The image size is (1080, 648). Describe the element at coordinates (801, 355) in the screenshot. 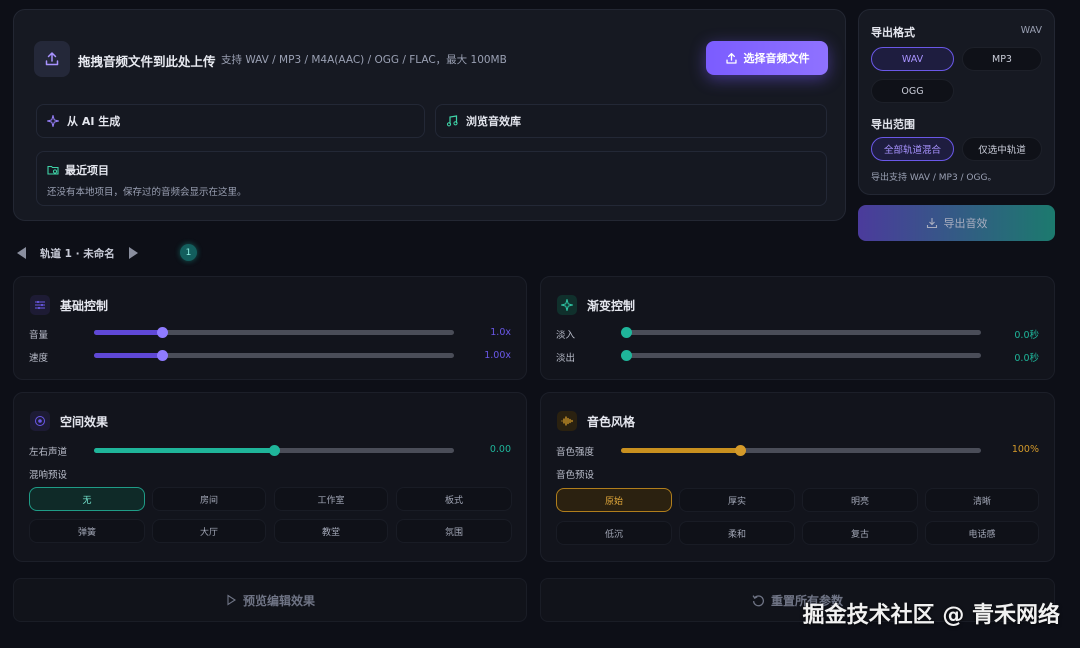

I see `fade-out-slider` at that location.